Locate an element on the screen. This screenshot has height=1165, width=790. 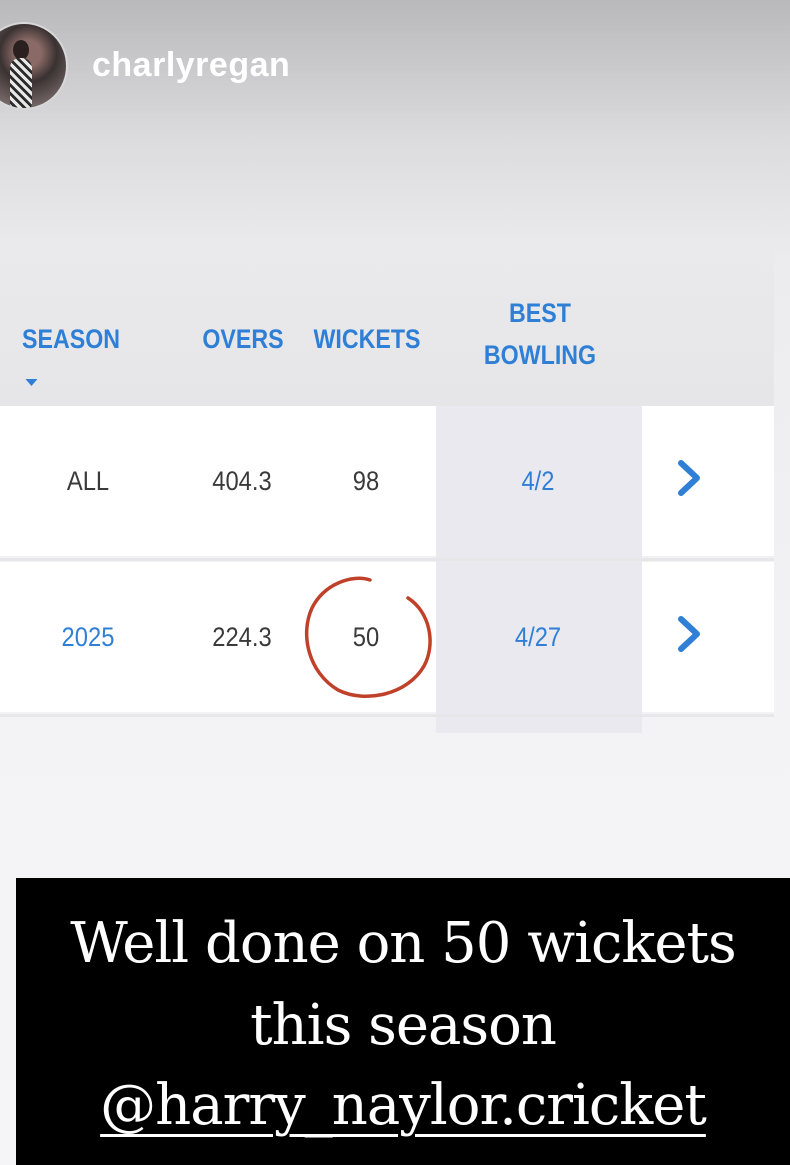
mention-link: @harry_naylor.cricket is located at coordinates (403, 1106).